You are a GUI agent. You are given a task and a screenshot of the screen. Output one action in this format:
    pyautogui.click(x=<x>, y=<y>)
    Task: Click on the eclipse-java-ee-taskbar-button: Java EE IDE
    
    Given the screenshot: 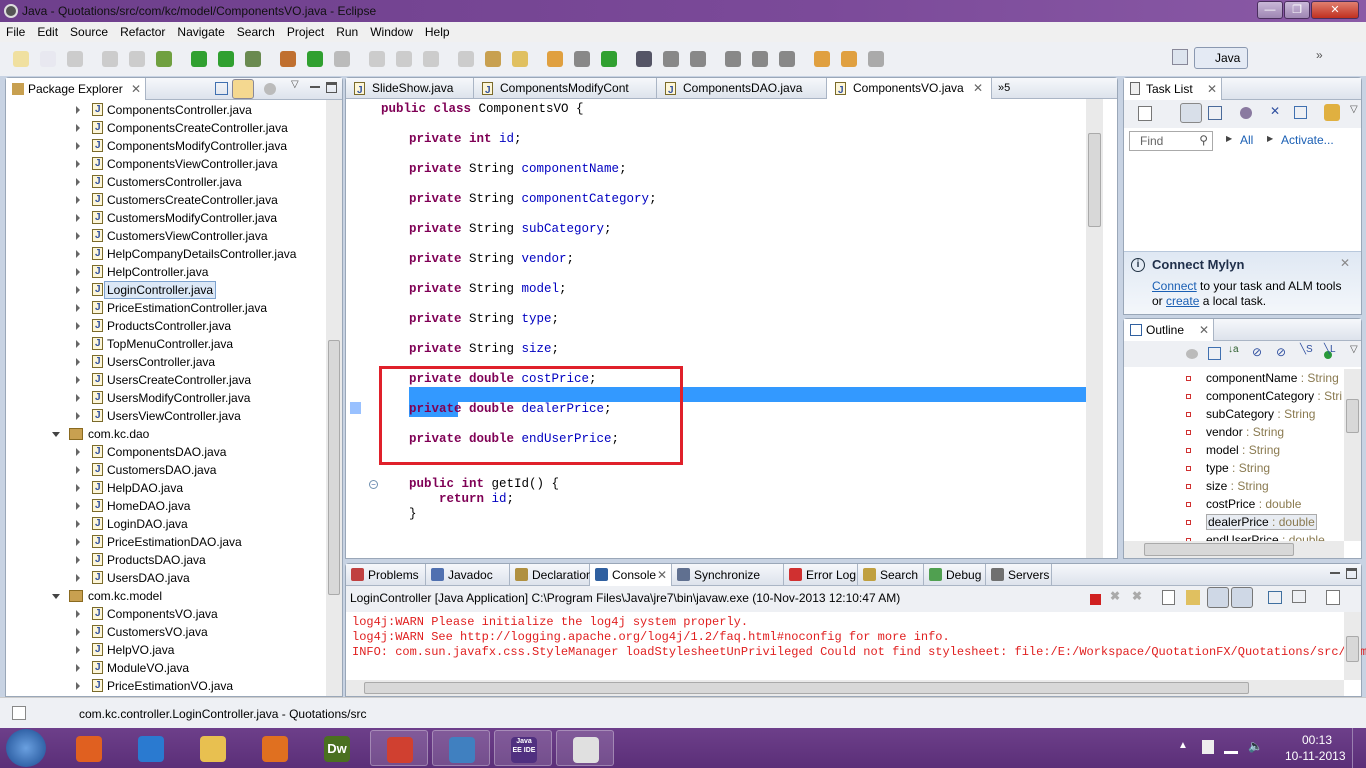 What is the action you would take?
    pyautogui.click(x=523, y=748)
    